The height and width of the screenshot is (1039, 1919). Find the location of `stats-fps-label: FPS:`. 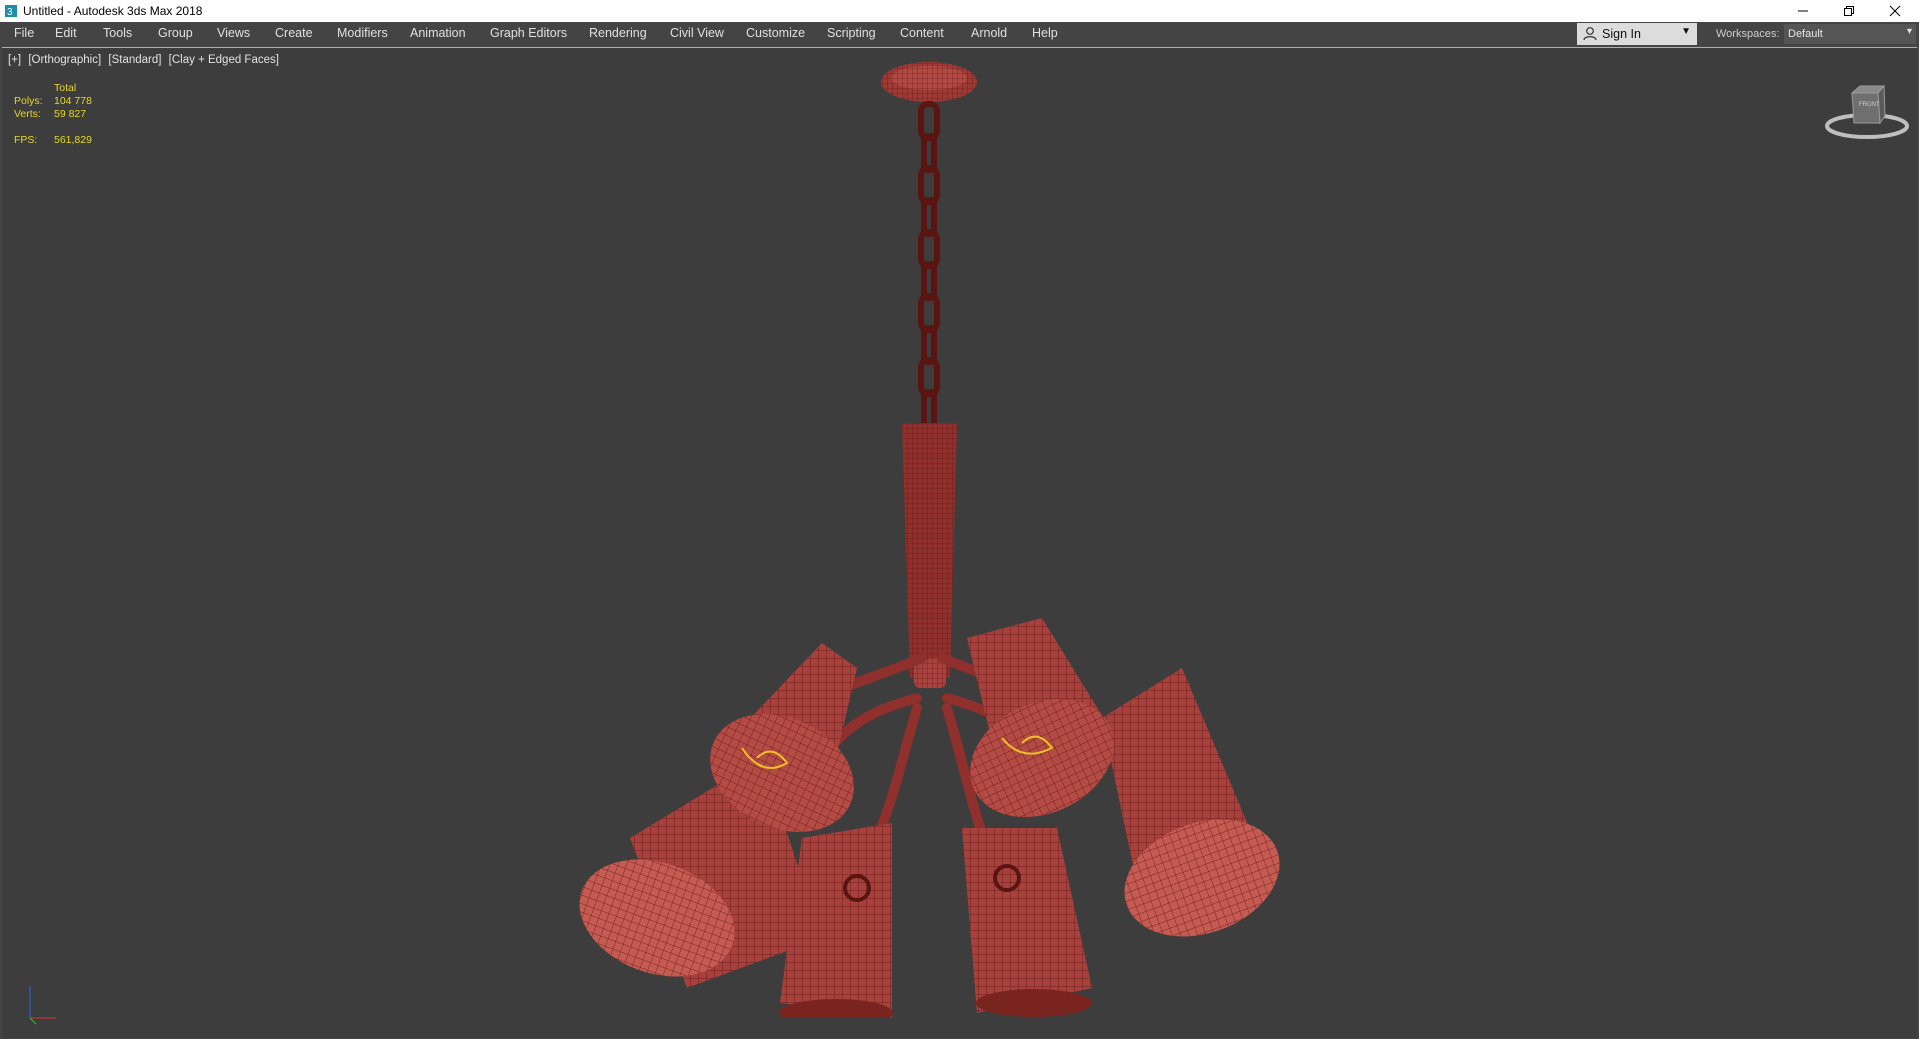

stats-fps-label: FPS: is located at coordinates (26, 140).